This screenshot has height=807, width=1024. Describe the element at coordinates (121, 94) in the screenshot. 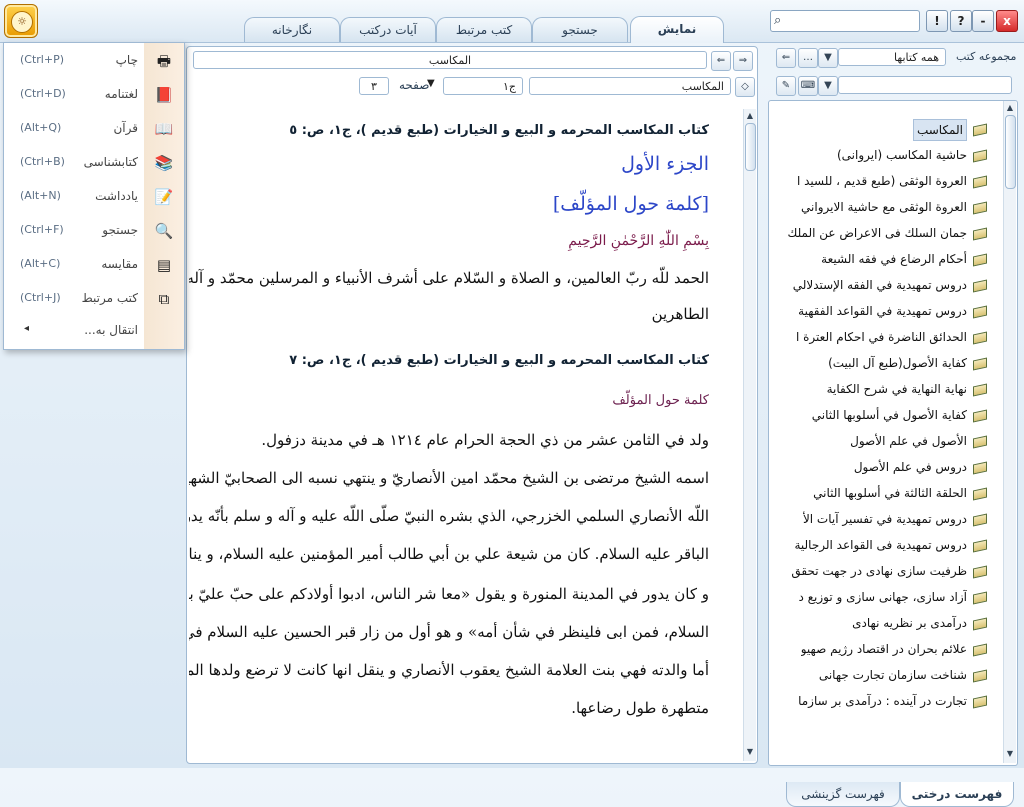

I see `menu-item-label: لغتنامه` at that location.